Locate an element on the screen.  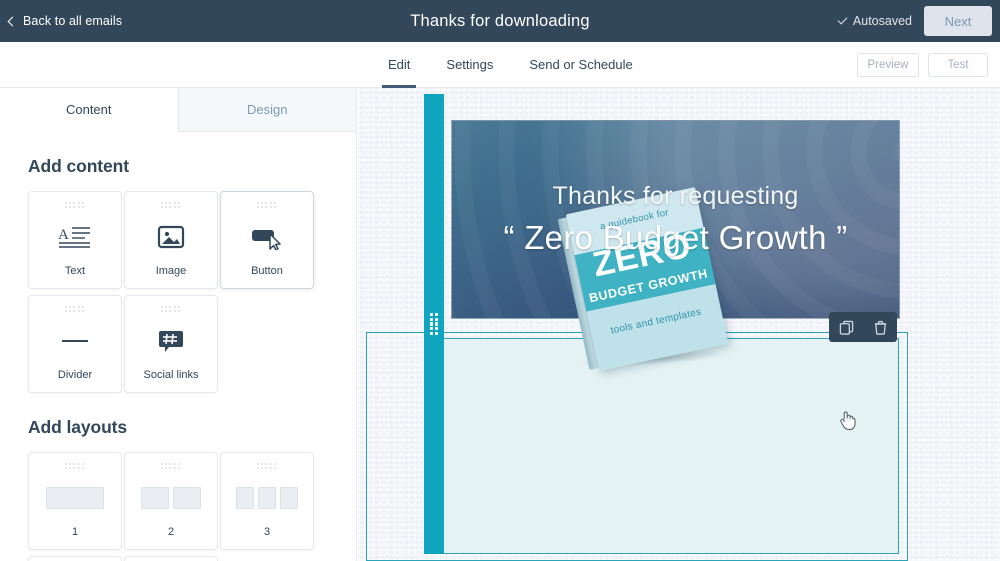
check-icon is located at coordinates (842, 19).